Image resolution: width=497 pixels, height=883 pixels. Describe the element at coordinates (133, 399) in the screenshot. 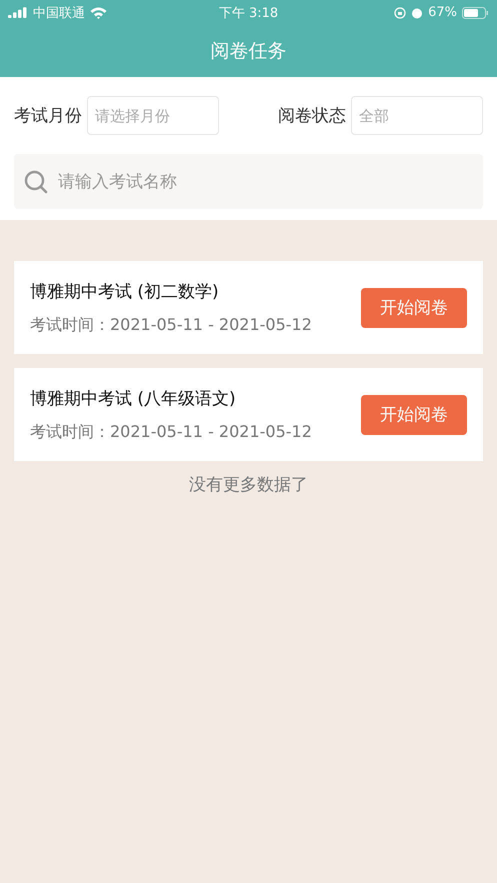

I see `exam-title: 博雅期中考试 (八年级语文)` at that location.